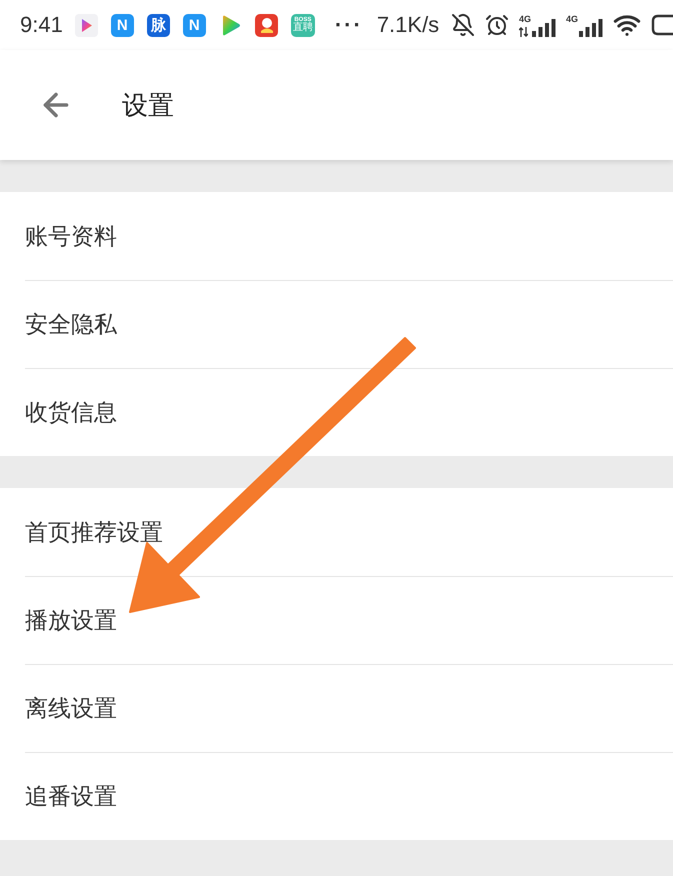 Image resolution: width=673 pixels, height=876 pixels. What do you see at coordinates (41, 25) in the screenshot?
I see `status-time: 9:41` at bounding box center [41, 25].